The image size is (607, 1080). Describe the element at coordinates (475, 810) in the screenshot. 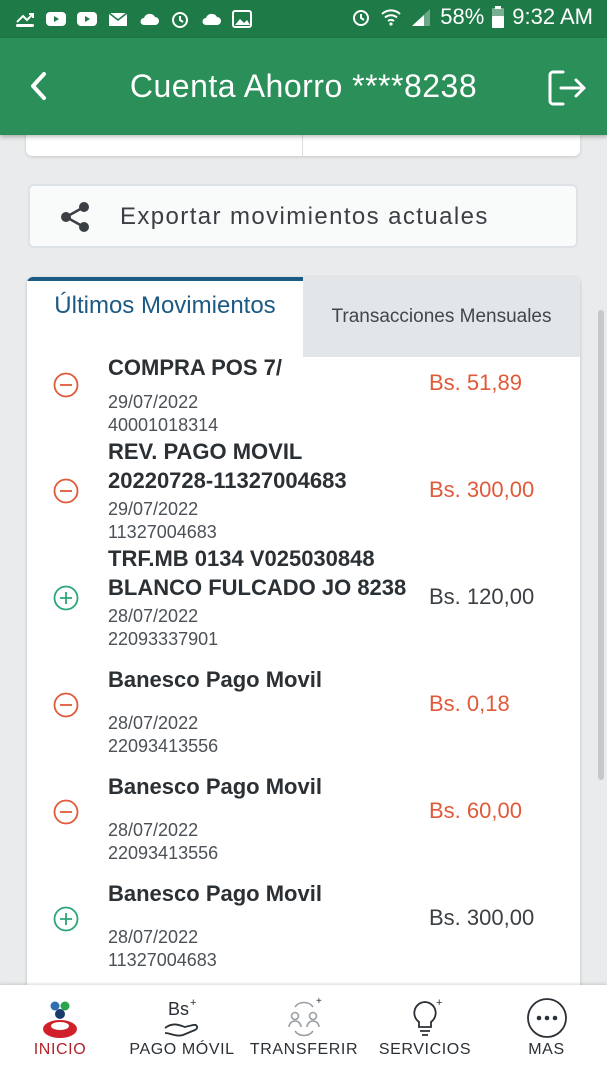

I see `movement-amount: Bs. 60,00` at that location.